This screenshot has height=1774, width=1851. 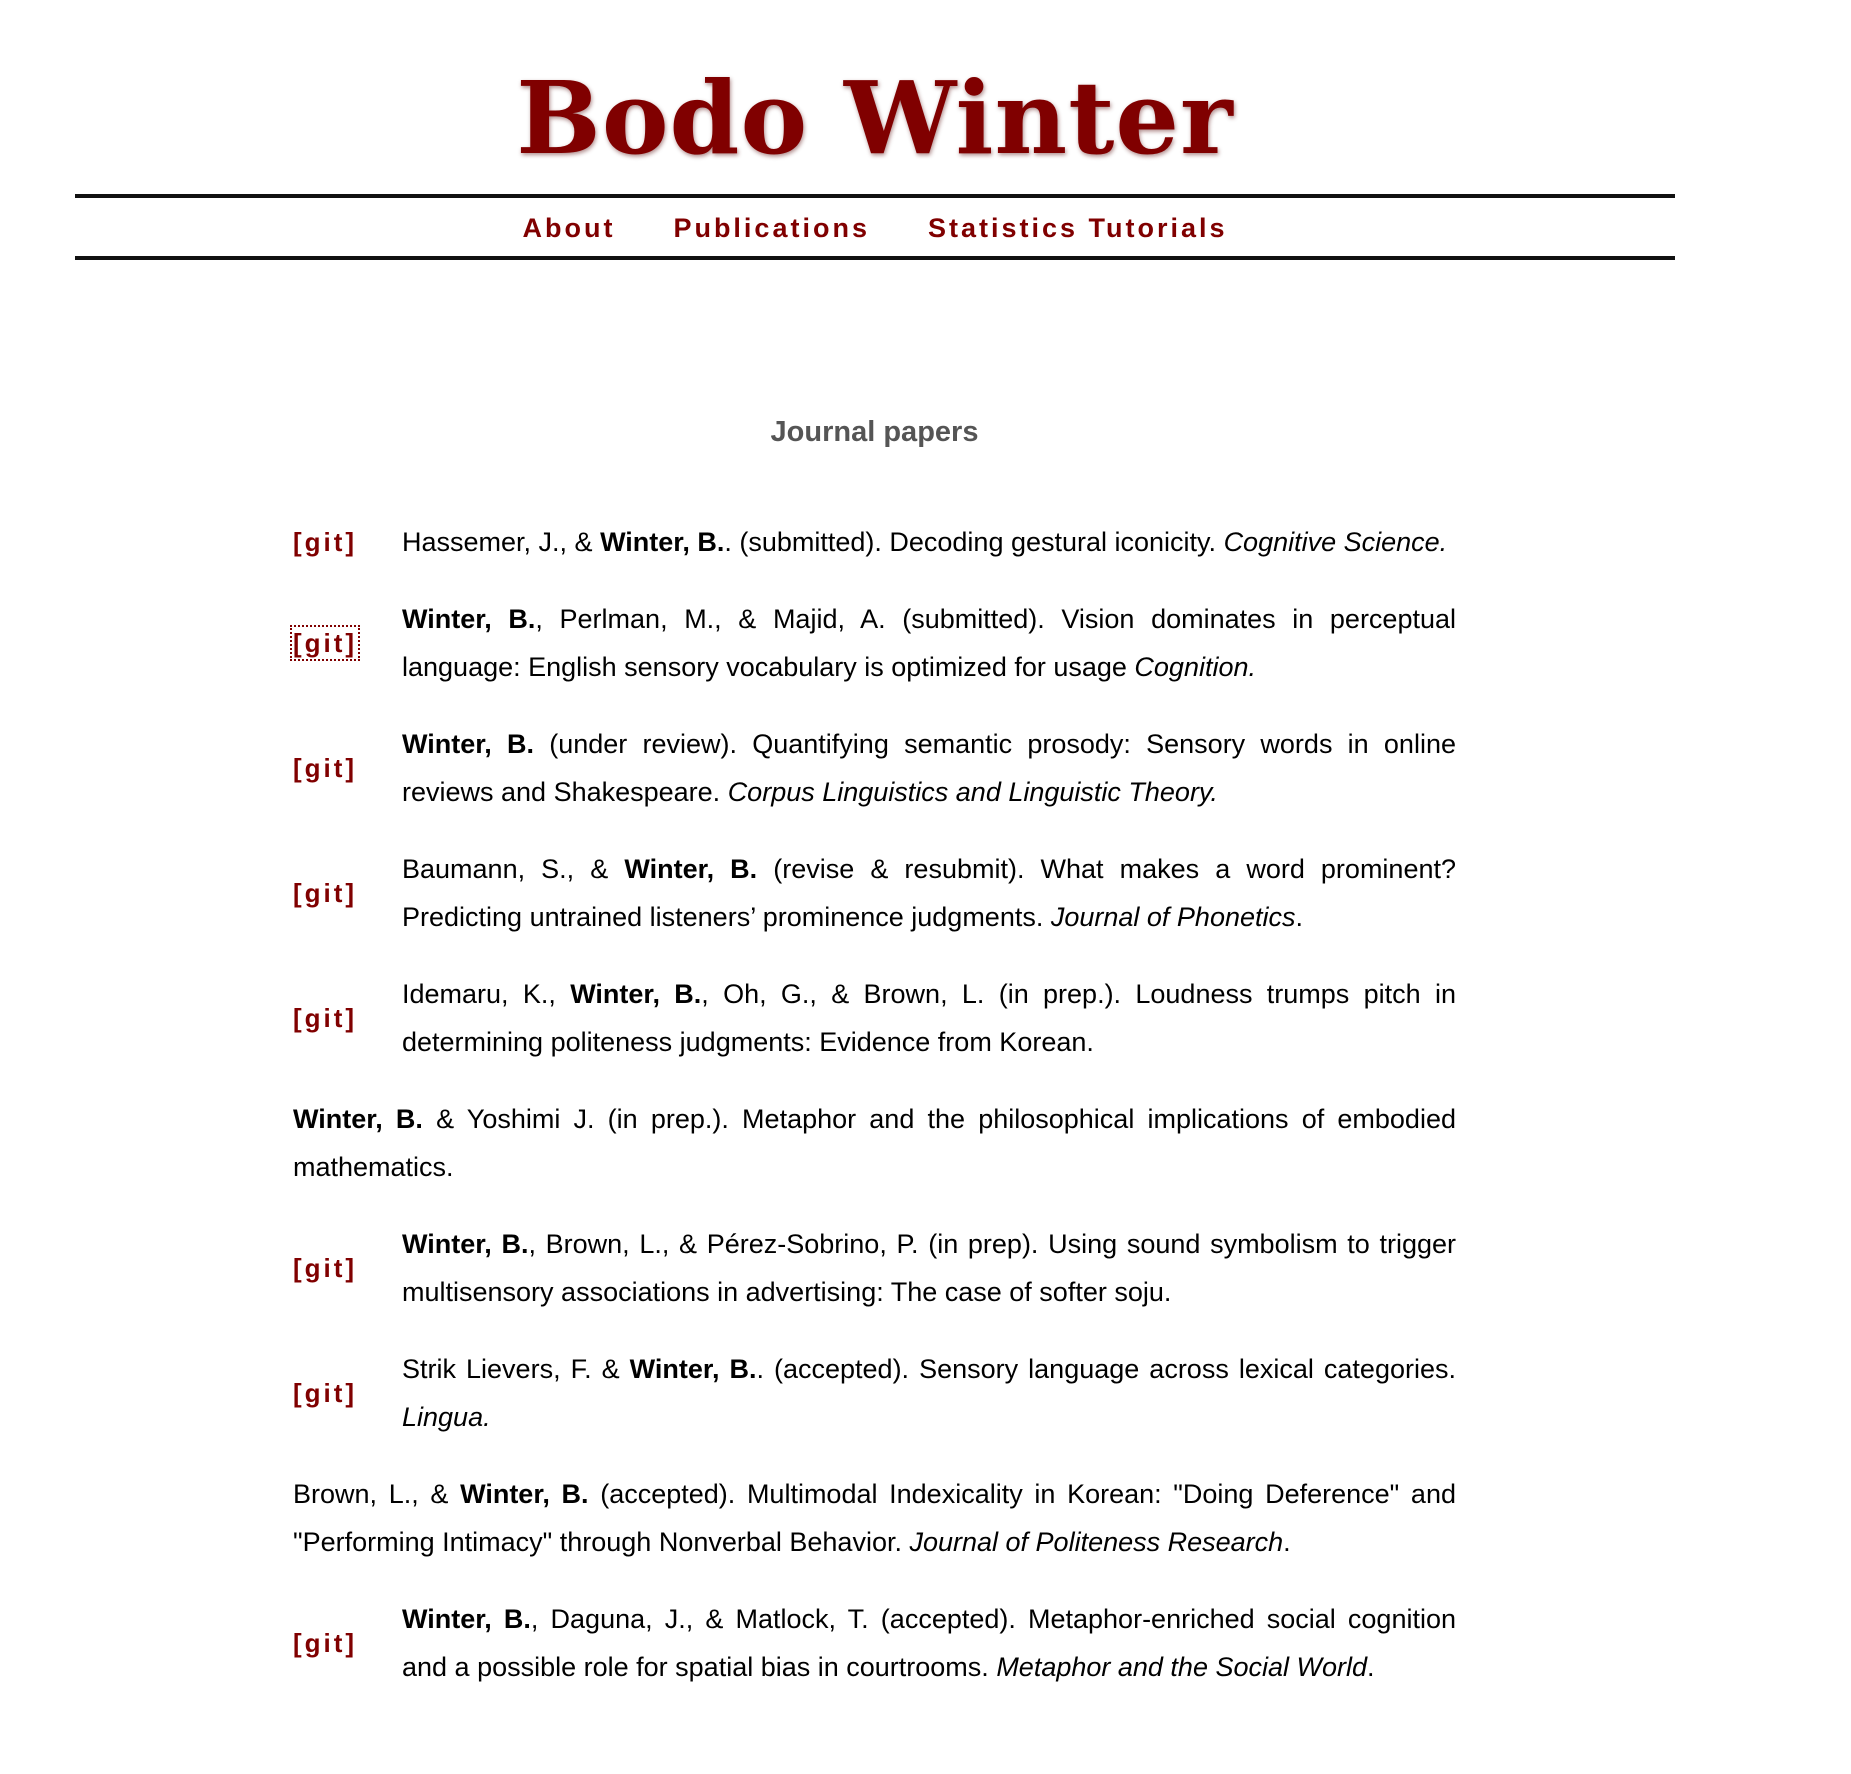 What do you see at coordinates (875, 196) in the screenshot?
I see `nav-top-rule` at bounding box center [875, 196].